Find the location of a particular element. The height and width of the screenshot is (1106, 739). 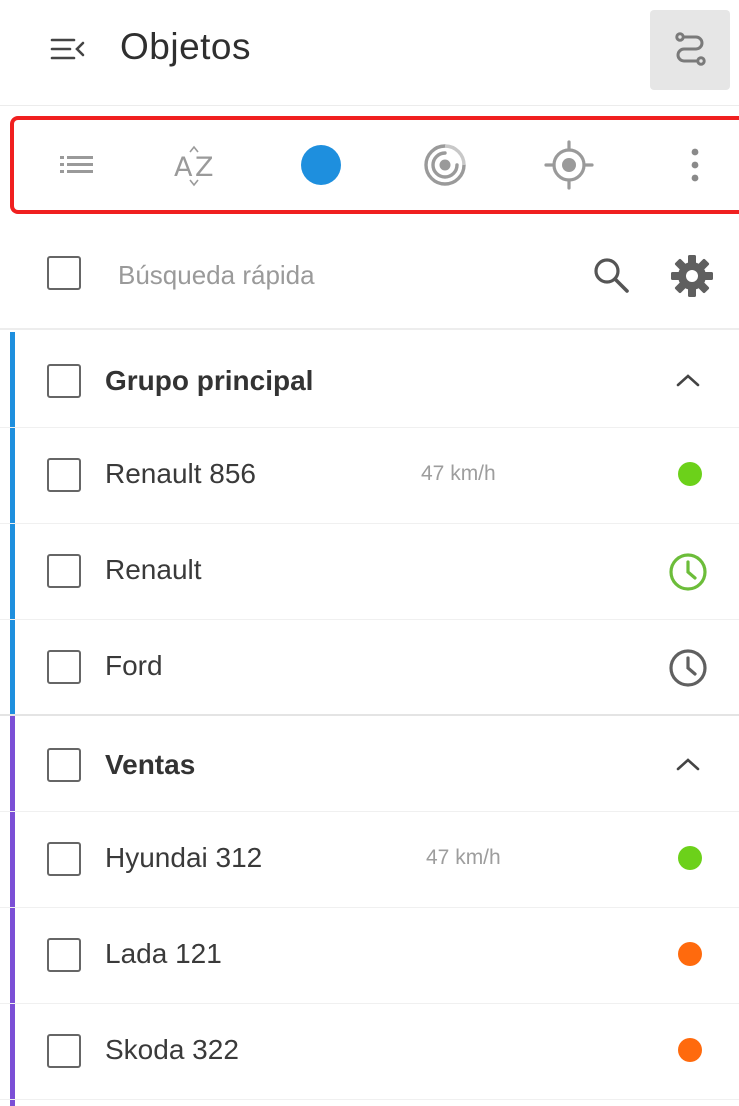

more-button is located at coordinates (695, 165).